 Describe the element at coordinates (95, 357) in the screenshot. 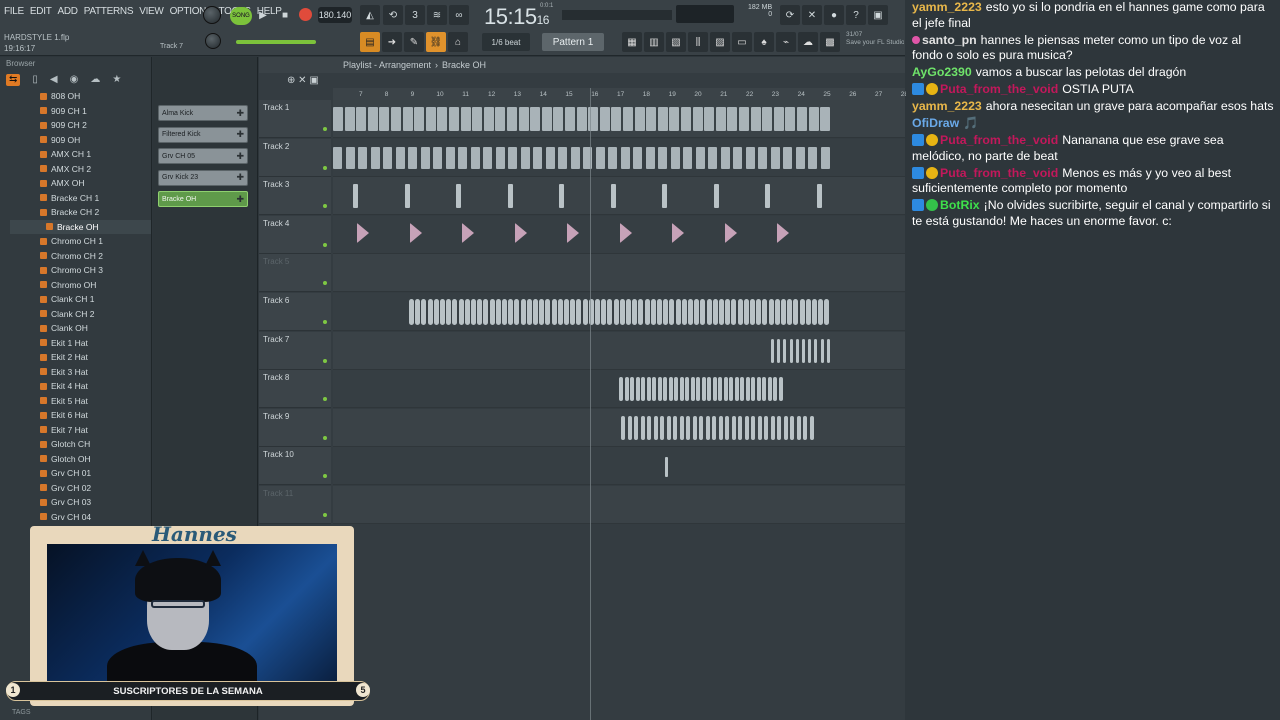

I see `browser-item: Ekit 2 Hat` at that location.